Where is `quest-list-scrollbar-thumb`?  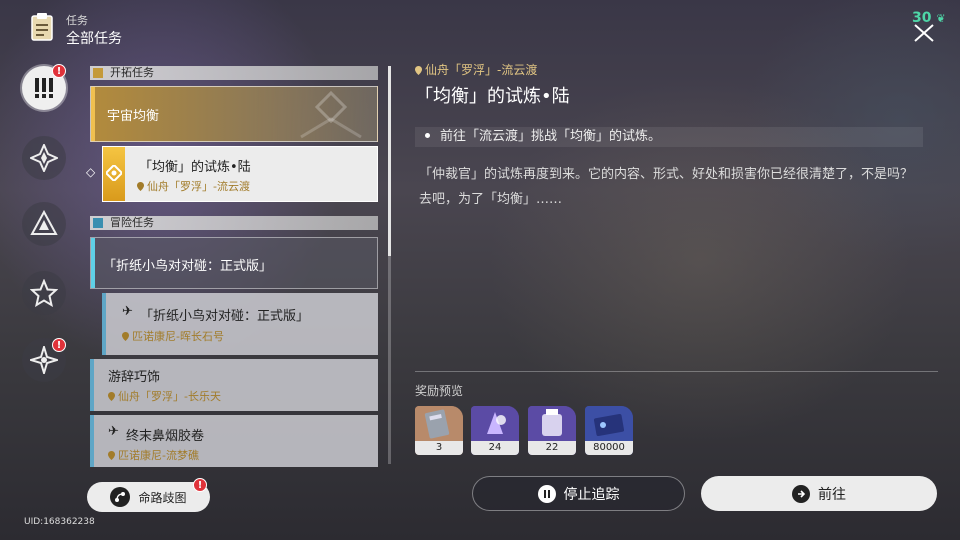
quest-list-scrollbar-thumb is located at coordinates (389, 161).